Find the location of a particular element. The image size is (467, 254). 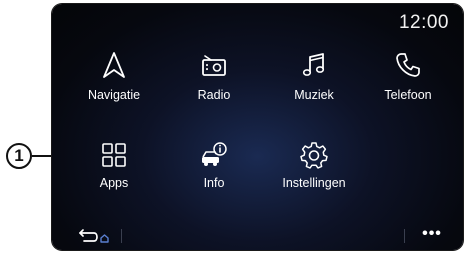

tile-label: Radio is located at coordinates (214, 95).